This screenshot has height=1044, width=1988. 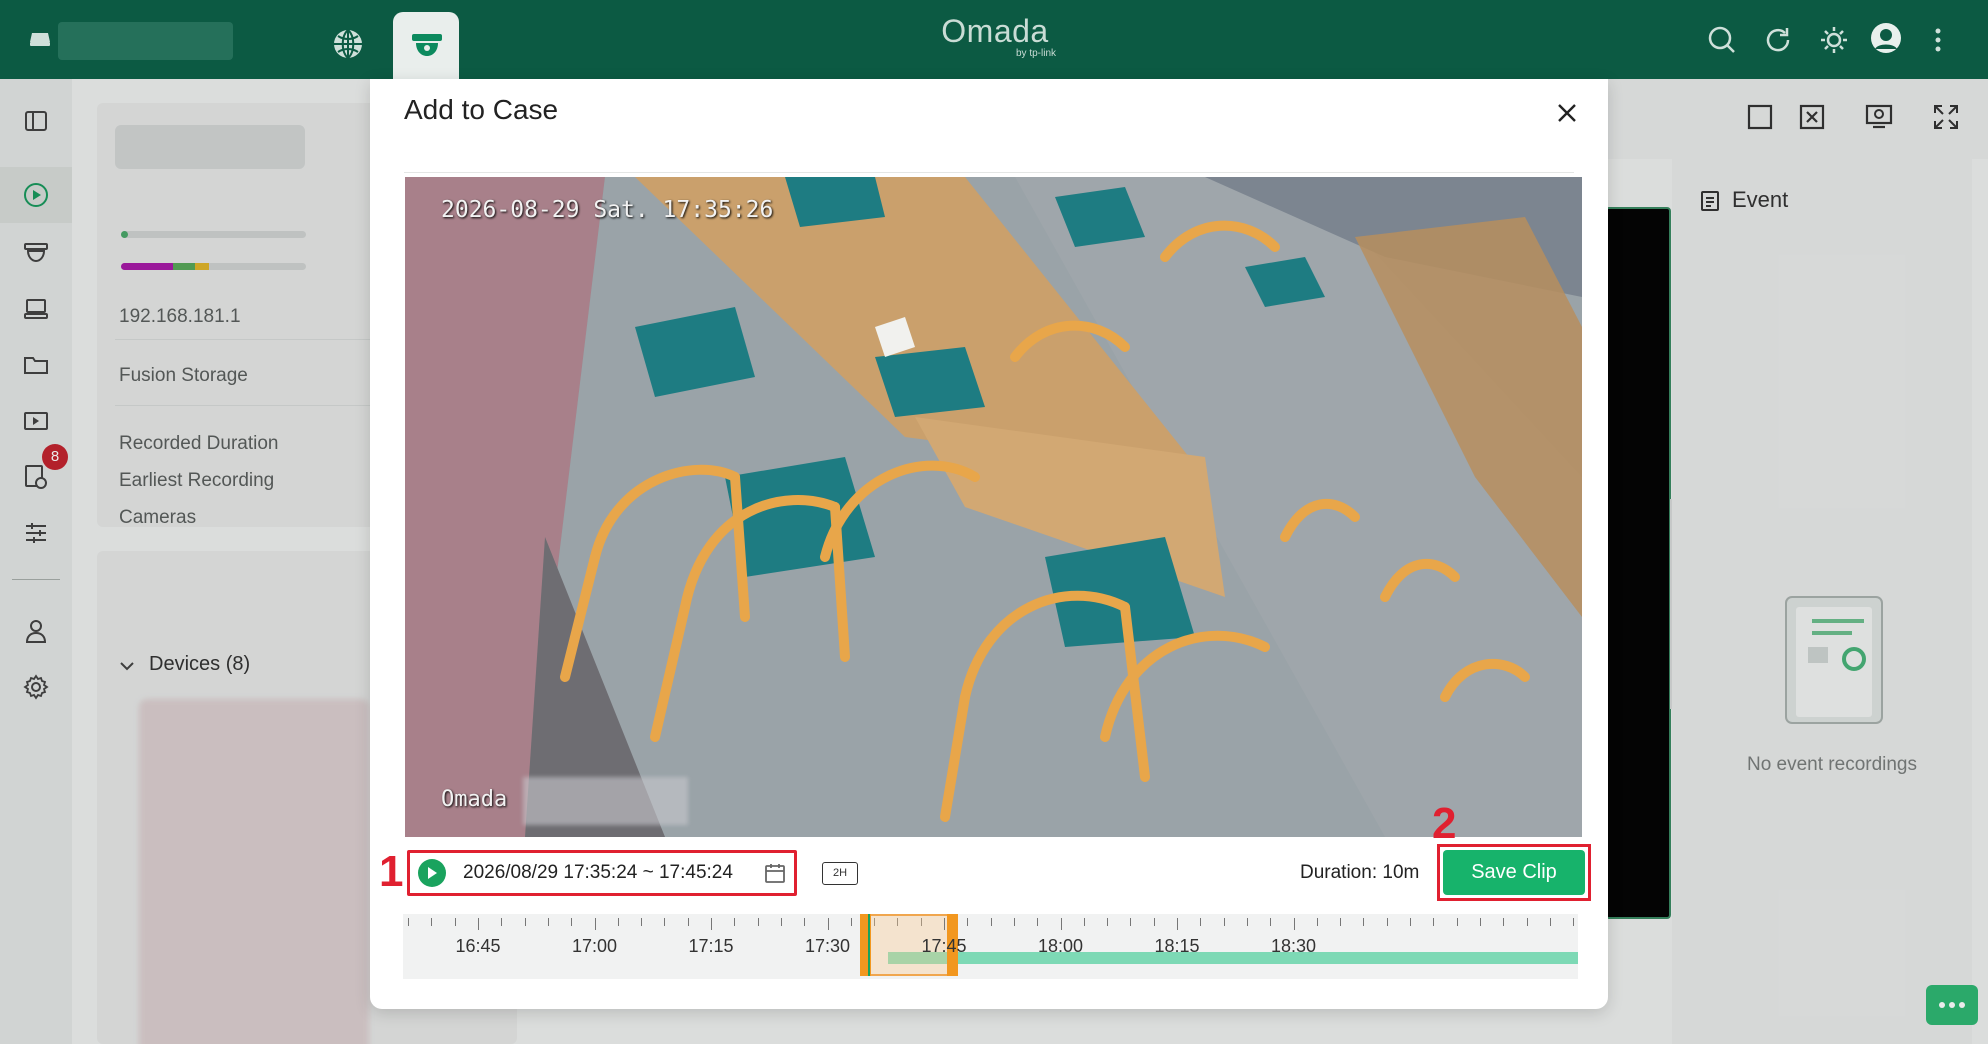 What do you see at coordinates (40, 39) in the screenshot?
I see `nvr-device-icon` at bounding box center [40, 39].